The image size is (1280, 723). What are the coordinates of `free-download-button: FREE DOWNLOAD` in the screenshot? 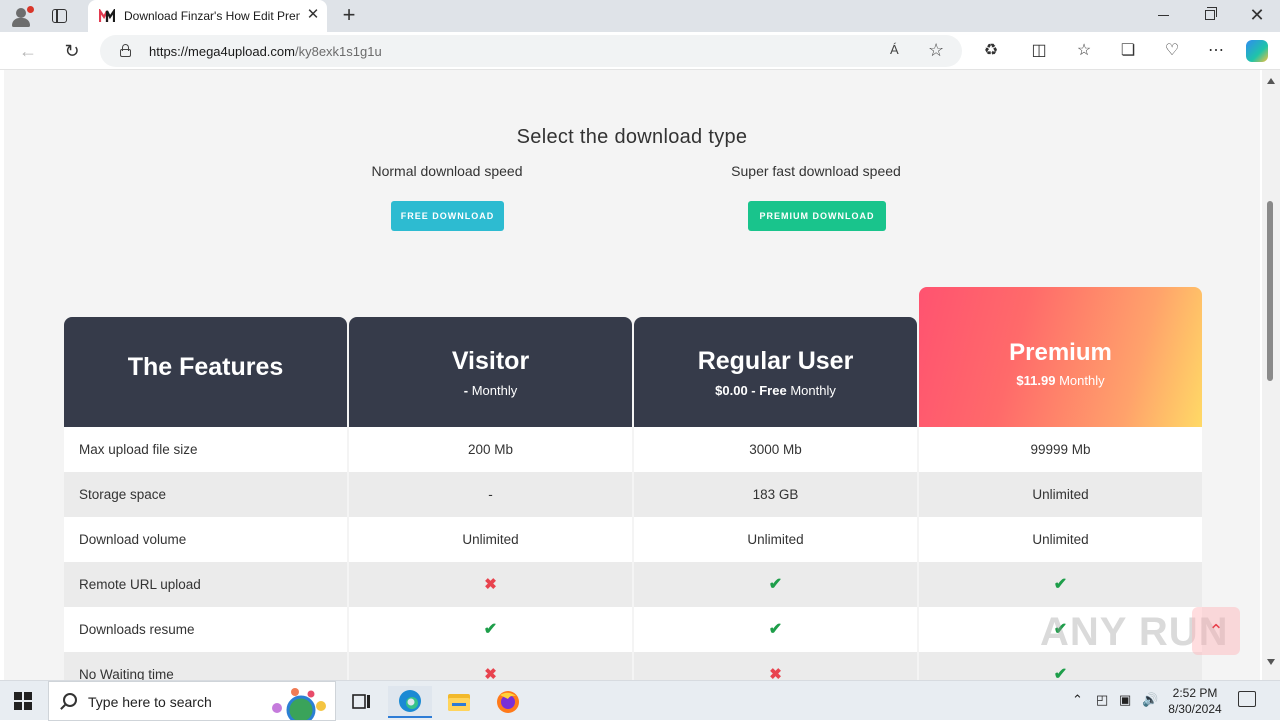 It's located at (447, 216).